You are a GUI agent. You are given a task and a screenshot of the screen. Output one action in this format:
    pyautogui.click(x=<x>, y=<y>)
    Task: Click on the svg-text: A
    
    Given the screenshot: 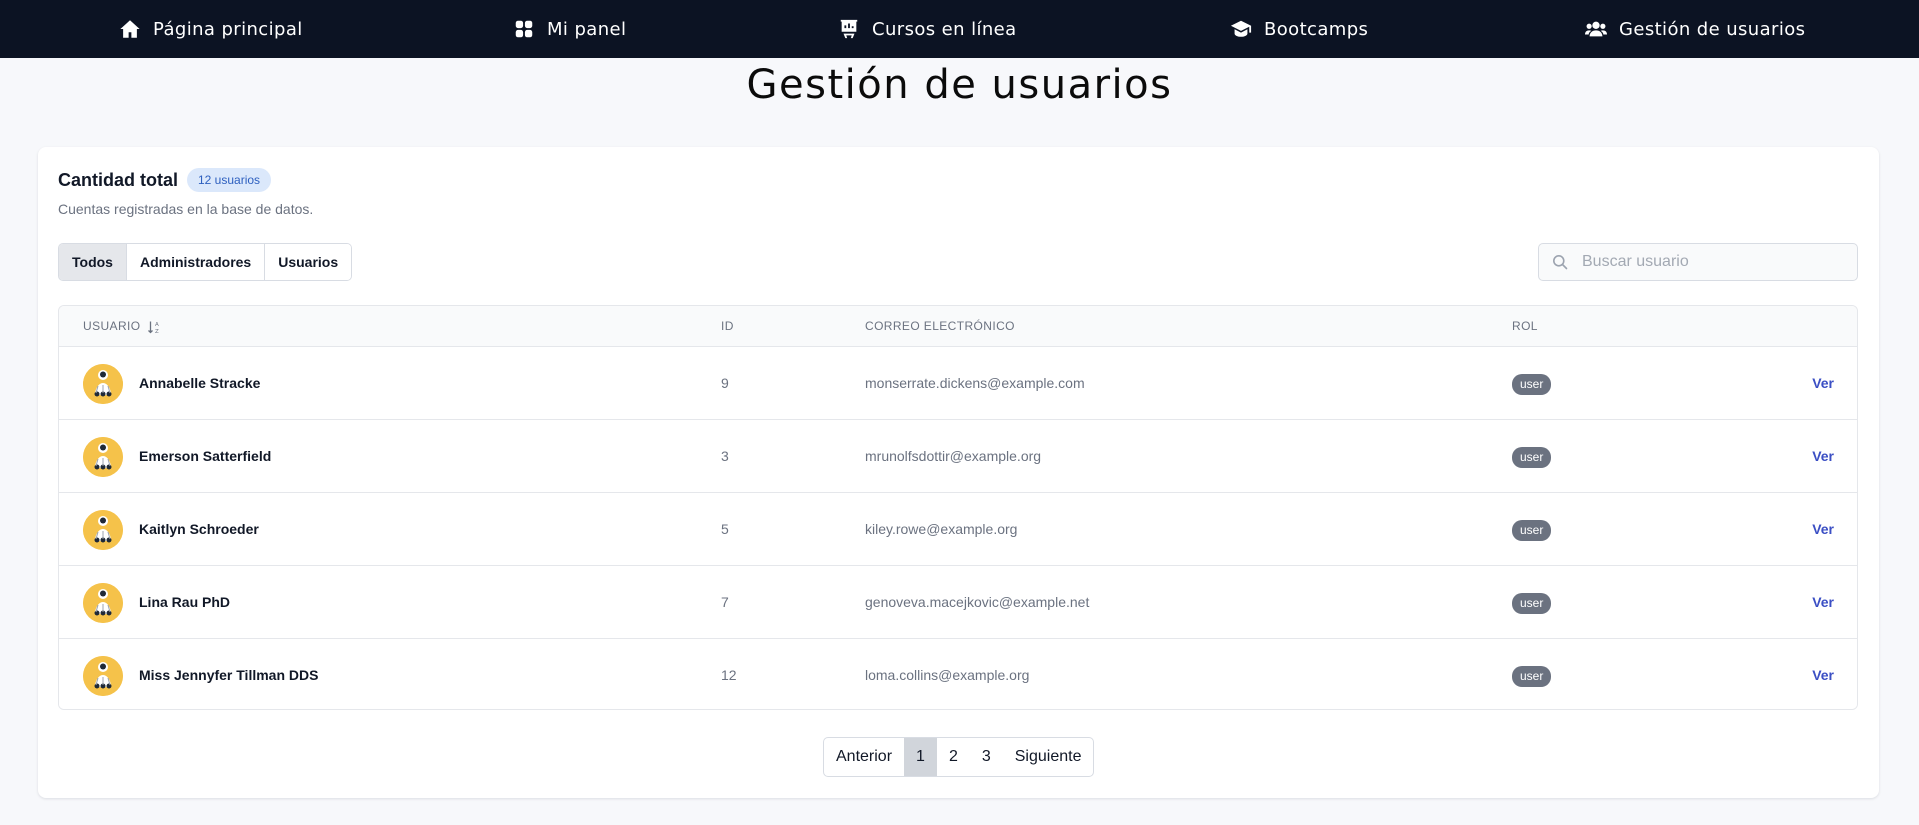 What is the action you would take?
    pyautogui.click(x=157, y=325)
    